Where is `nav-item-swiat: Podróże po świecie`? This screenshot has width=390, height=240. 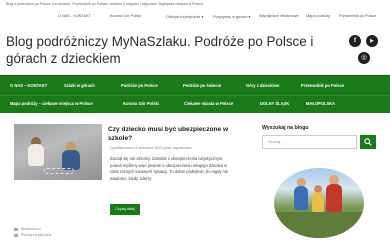
nav-item-swiat: Podróże po świecie is located at coordinates (202, 85).